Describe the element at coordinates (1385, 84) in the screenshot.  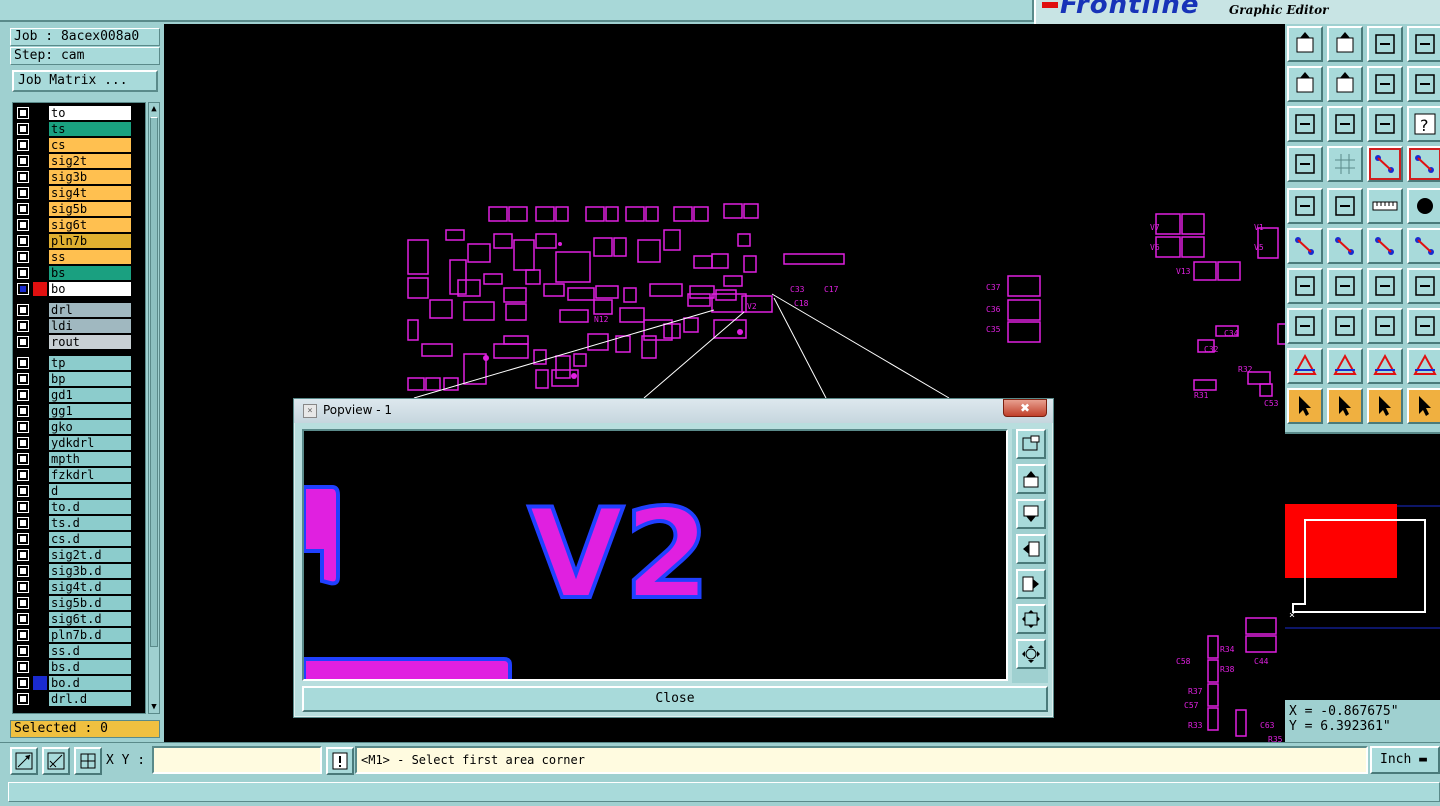
I see `zoom-ratio-icon` at that location.